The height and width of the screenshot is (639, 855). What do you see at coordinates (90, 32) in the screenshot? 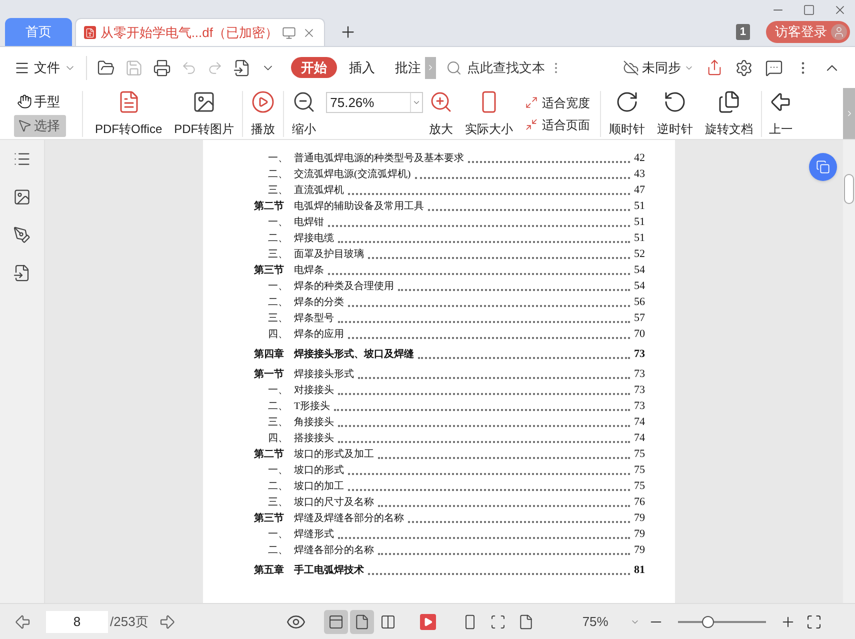
I see `pdf-file-icon` at bounding box center [90, 32].